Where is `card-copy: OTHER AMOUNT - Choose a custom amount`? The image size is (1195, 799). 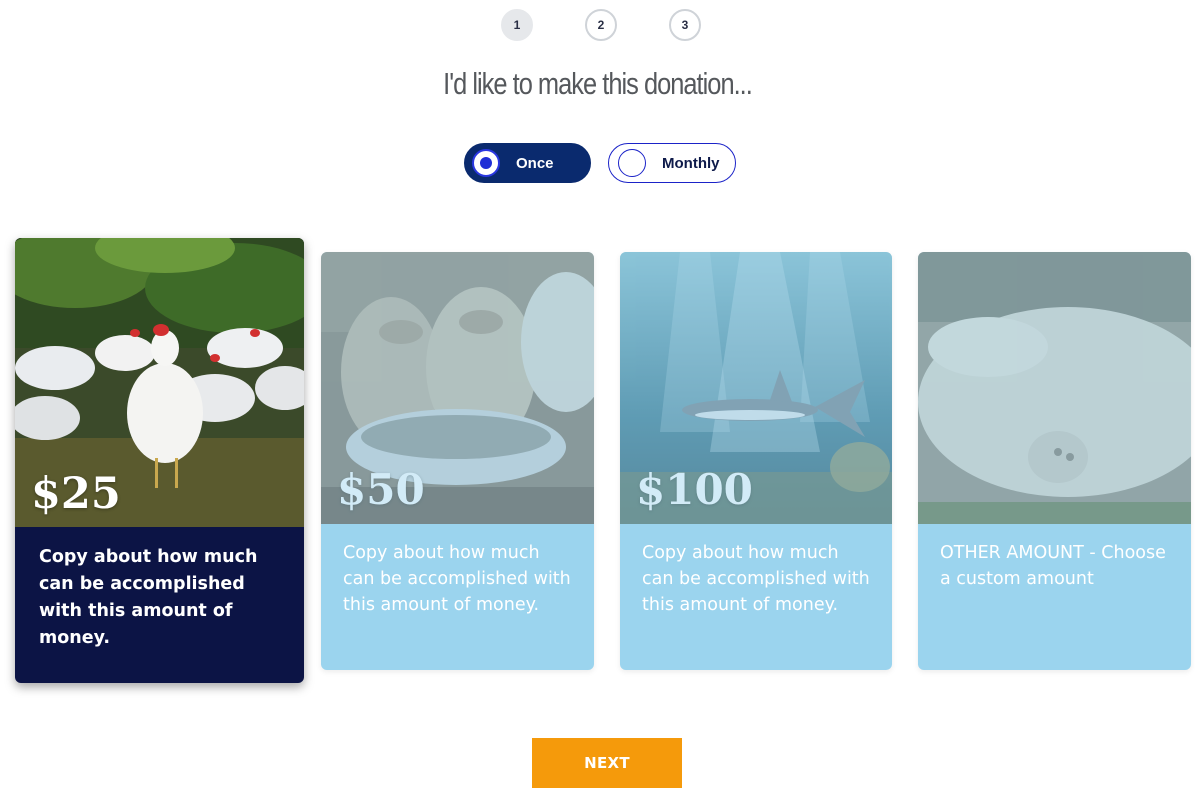
card-copy: OTHER AMOUNT - Choose a custom amount is located at coordinates (1053, 566).